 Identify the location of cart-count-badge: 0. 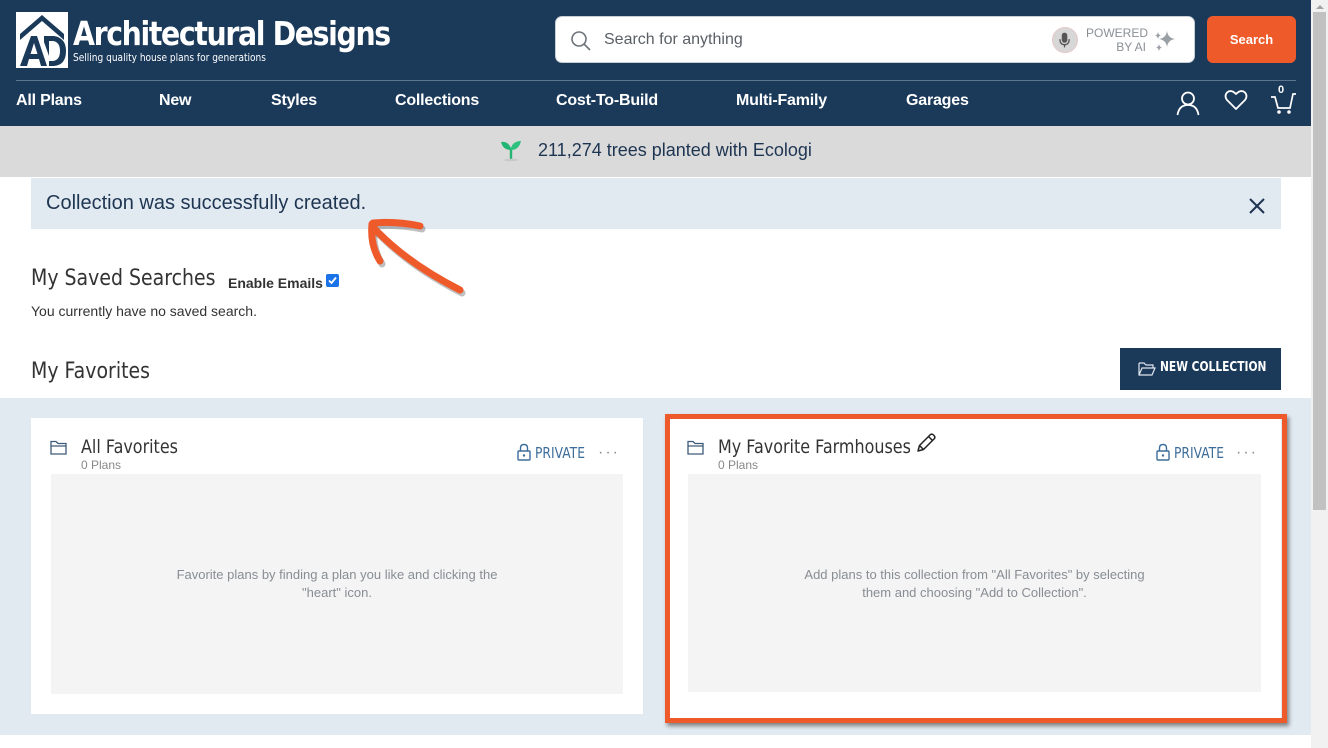
(1281, 90).